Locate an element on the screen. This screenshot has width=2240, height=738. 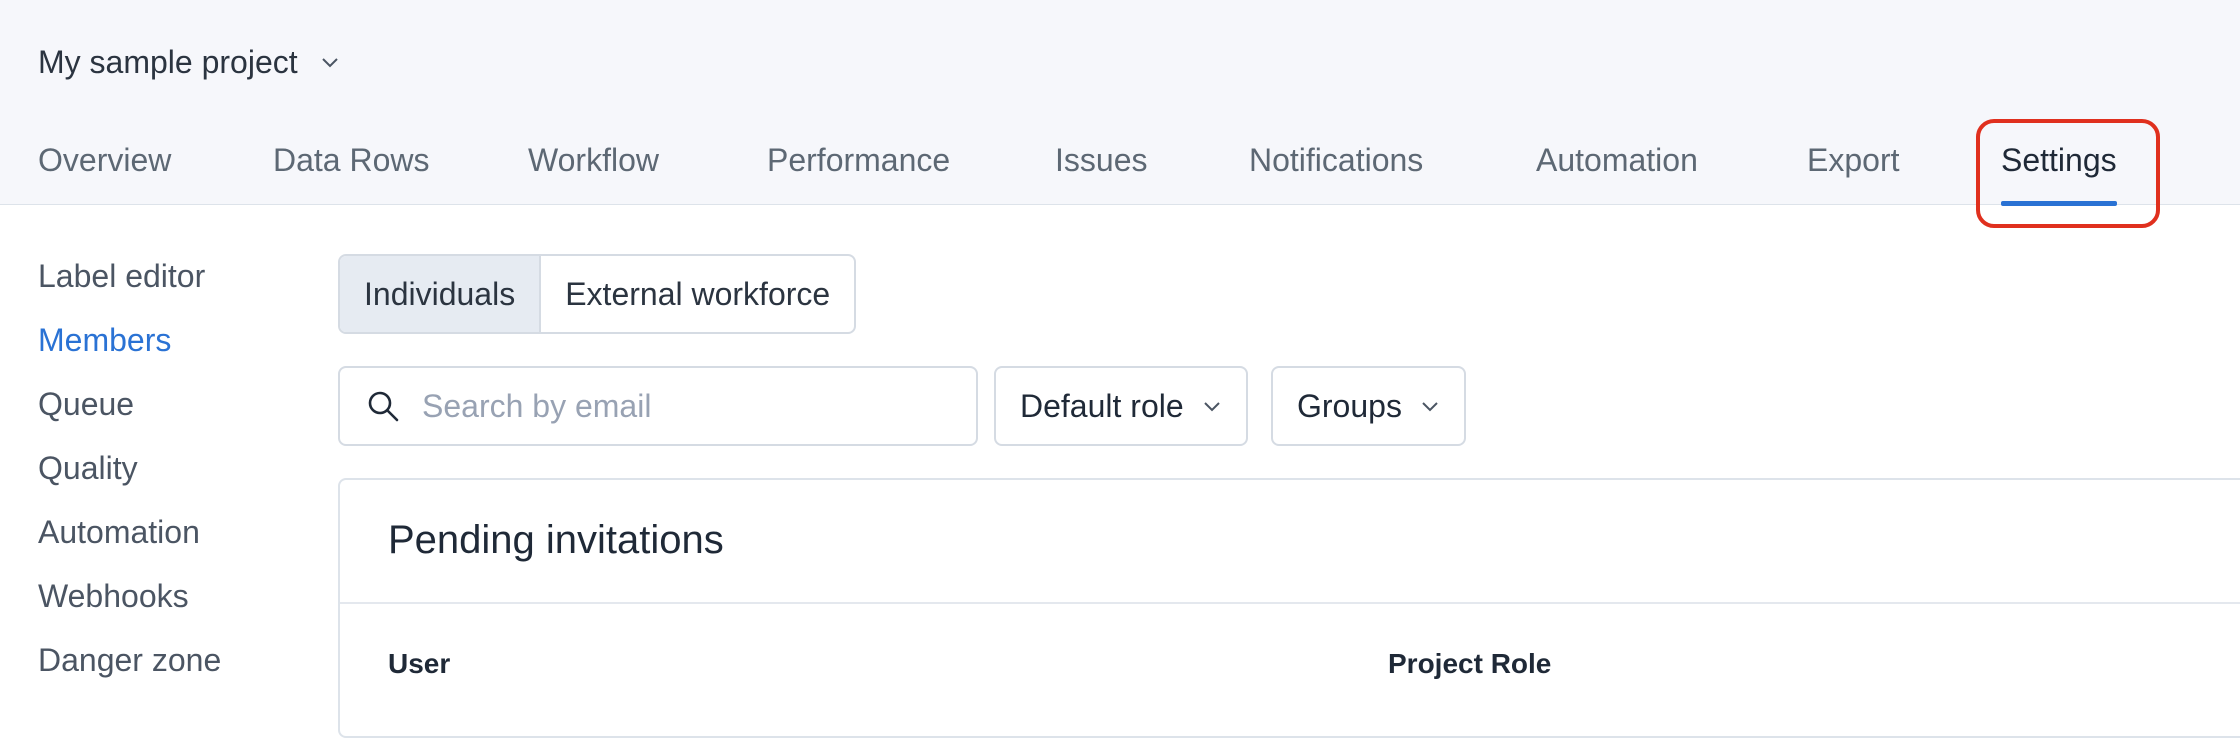
tab-label: Settings is located at coordinates (2059, 160).